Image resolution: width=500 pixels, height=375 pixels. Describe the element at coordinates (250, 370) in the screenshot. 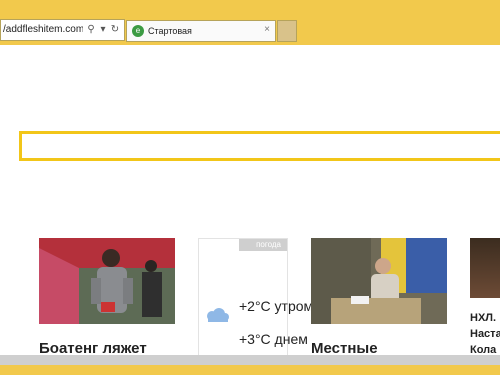

I see `browser-bottom-frame` at that location.